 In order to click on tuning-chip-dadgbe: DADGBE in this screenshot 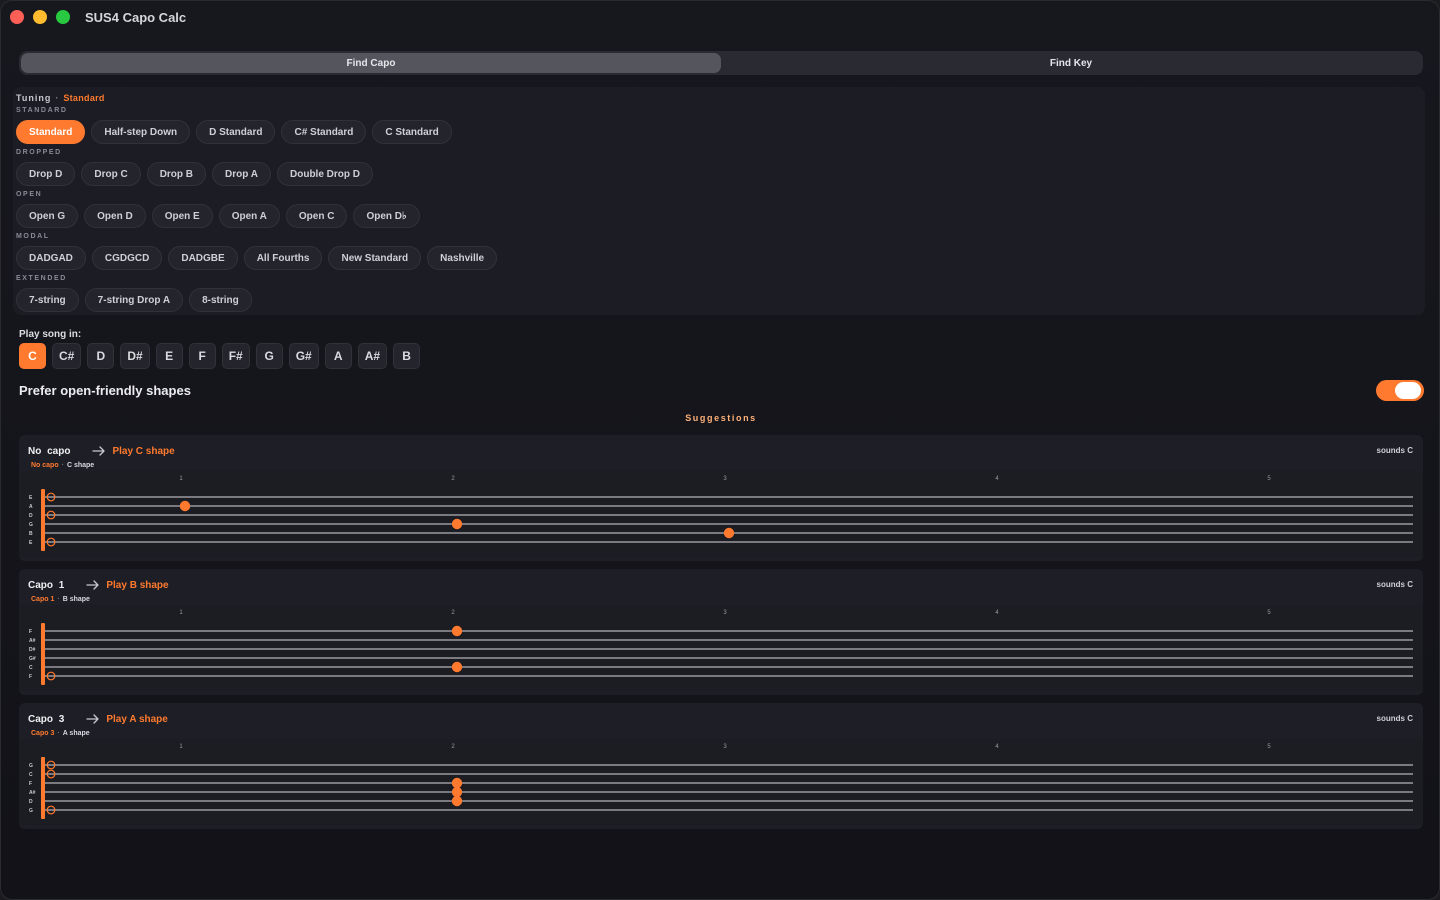, I will do `click(203, 258)`.